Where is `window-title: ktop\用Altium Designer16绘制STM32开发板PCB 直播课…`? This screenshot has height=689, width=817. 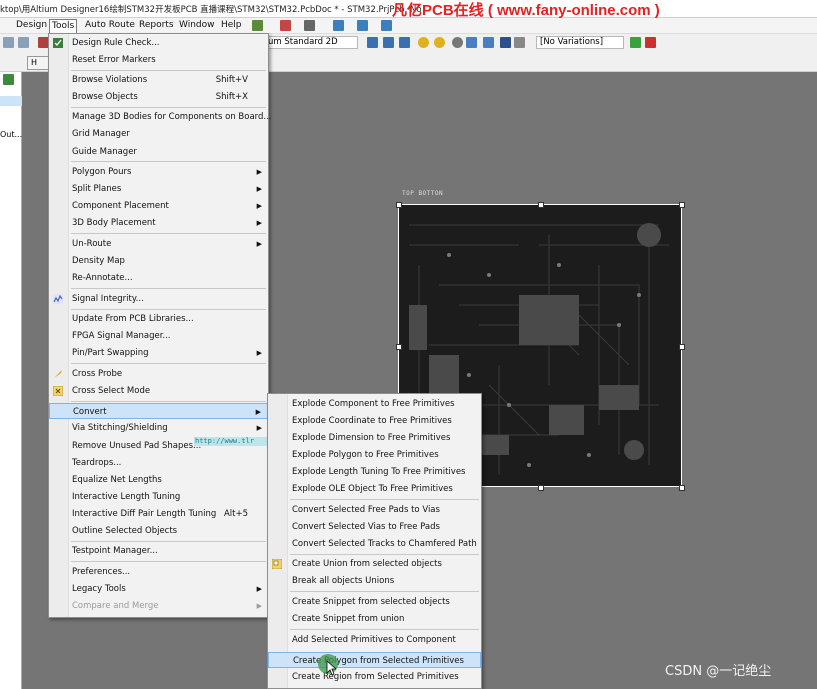 window-title: ktop\用Altium Designer16绘制STM32开发板PCB 直播课… is located at coordinates (211, 10).